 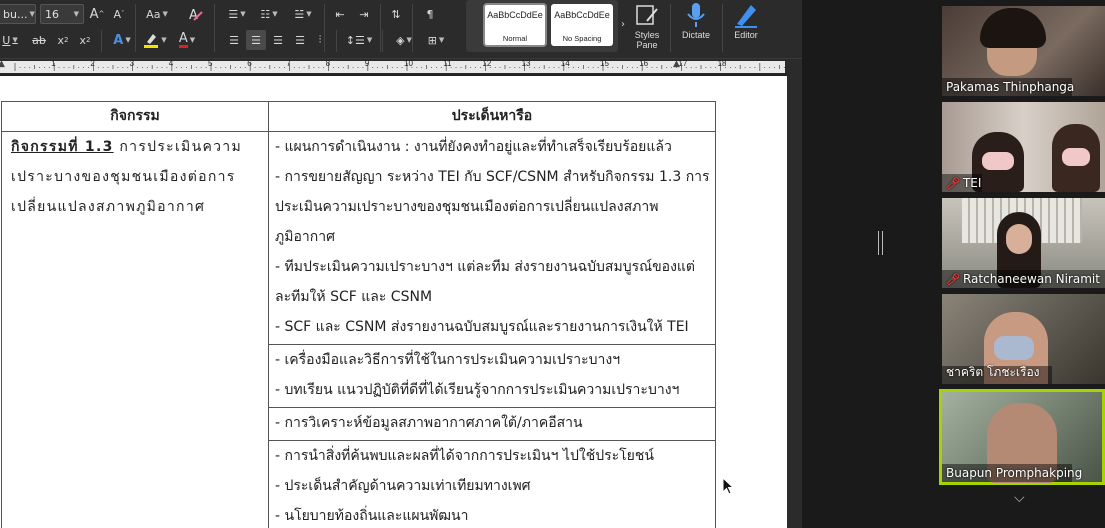 I want to click on numbering-button: ☷ ▼, so click(x=269, y=14).